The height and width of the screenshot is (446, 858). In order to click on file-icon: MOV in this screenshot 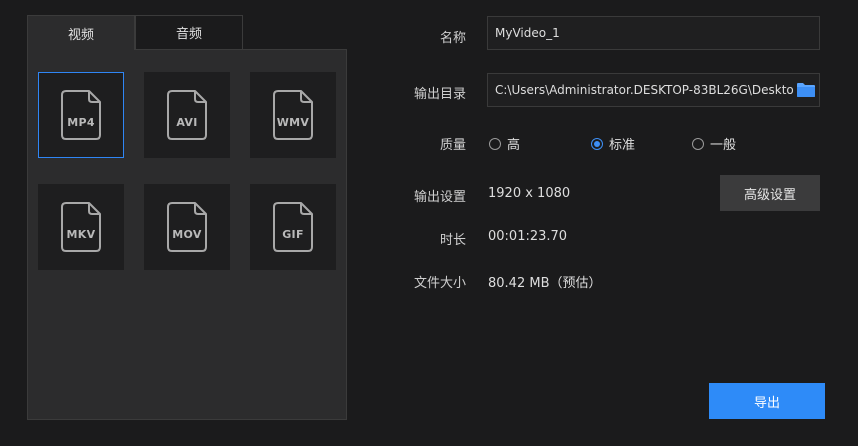, I will do `click(187, 227)`.